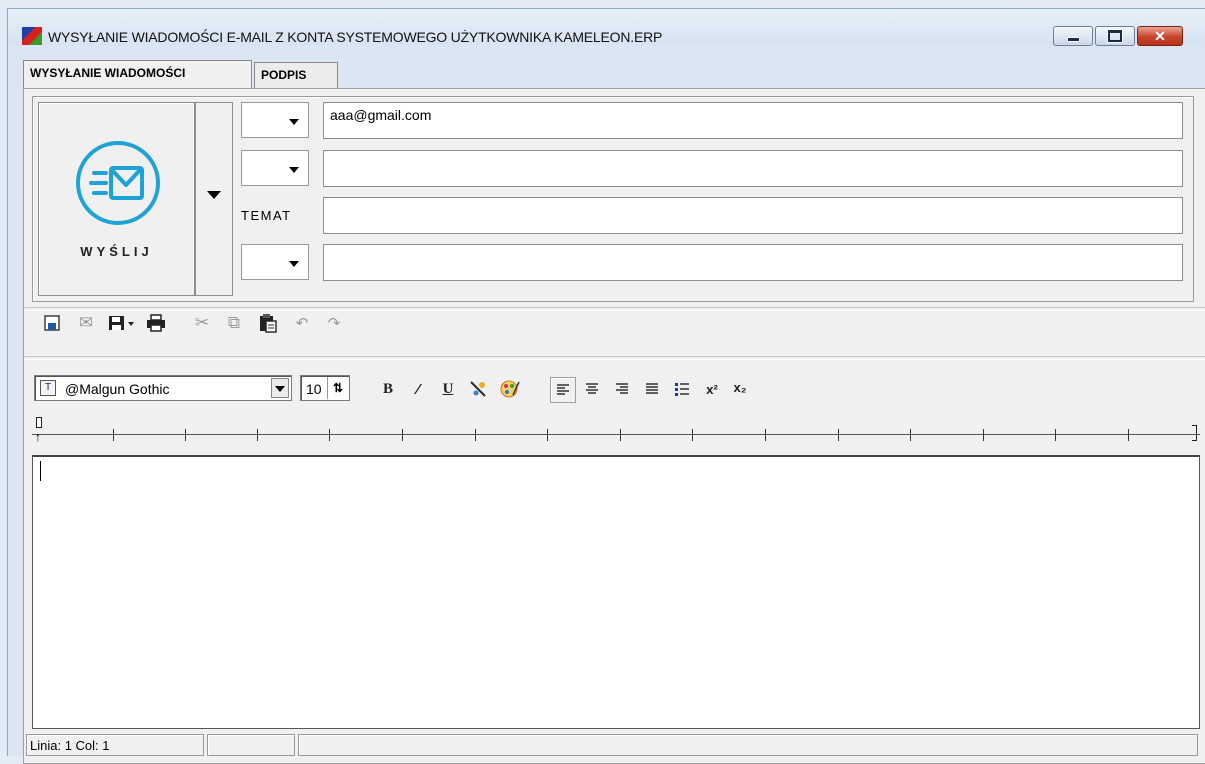 The width and height of the screenshot is (1205, 764). Describe the element at coordinates (325, 388) in the screenshot. I see `font-size-spinner: 10 ⇅` at that location.